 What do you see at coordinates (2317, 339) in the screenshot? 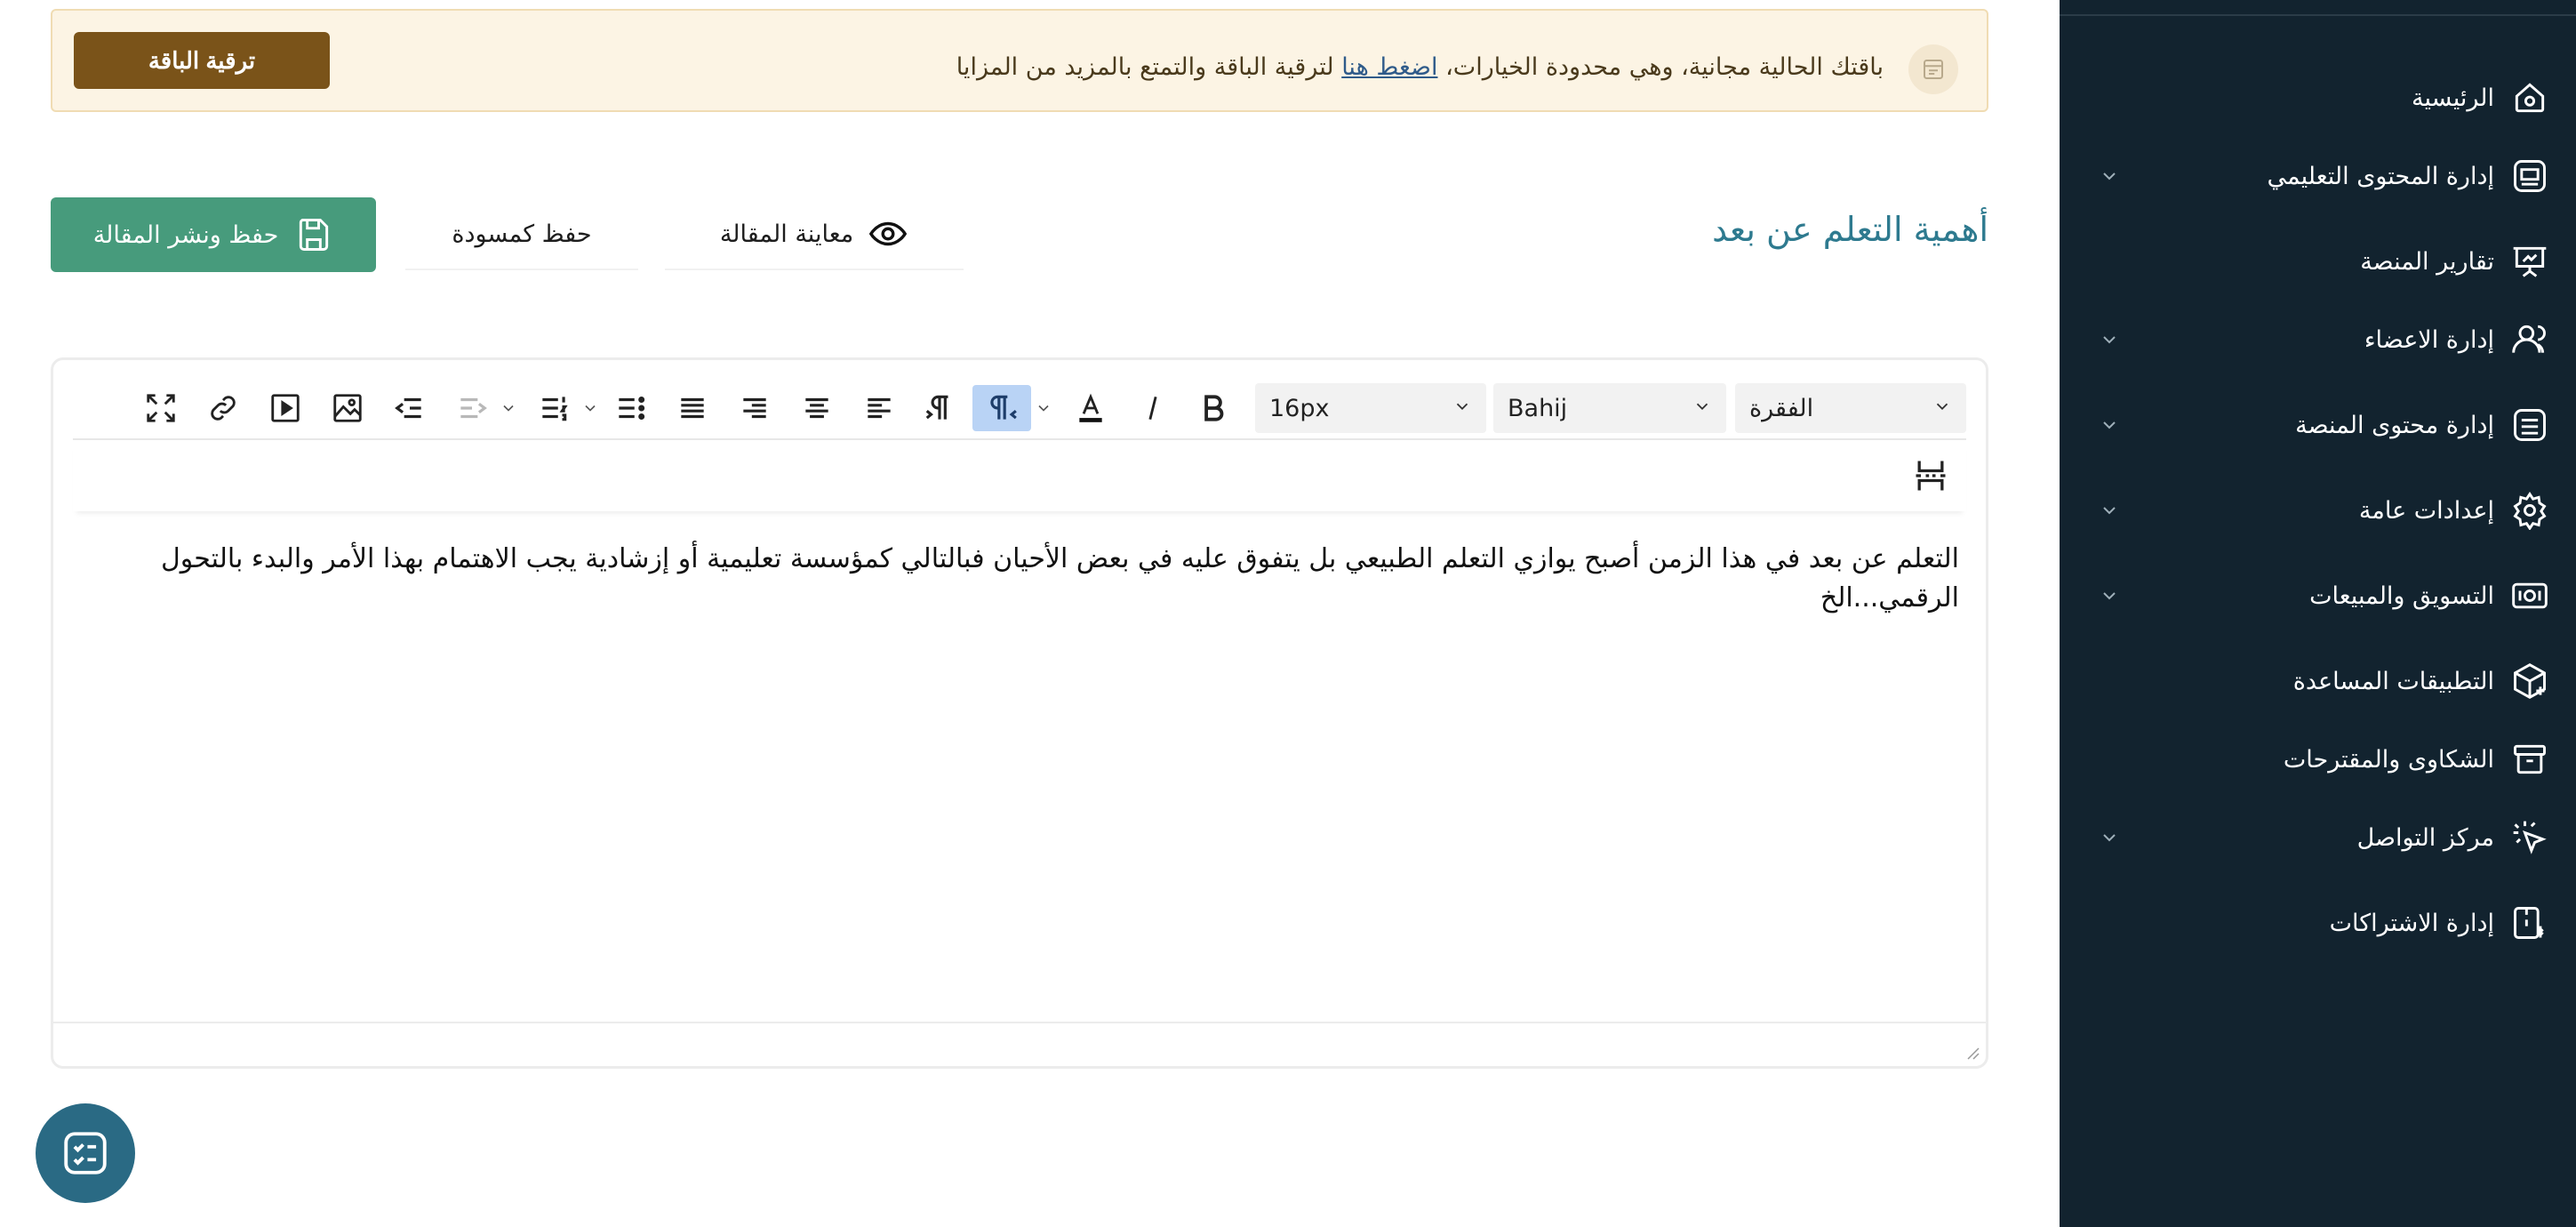
I see `sidebar-item-members: إدارة الاعضاء` at bounding box center [2317, 339].